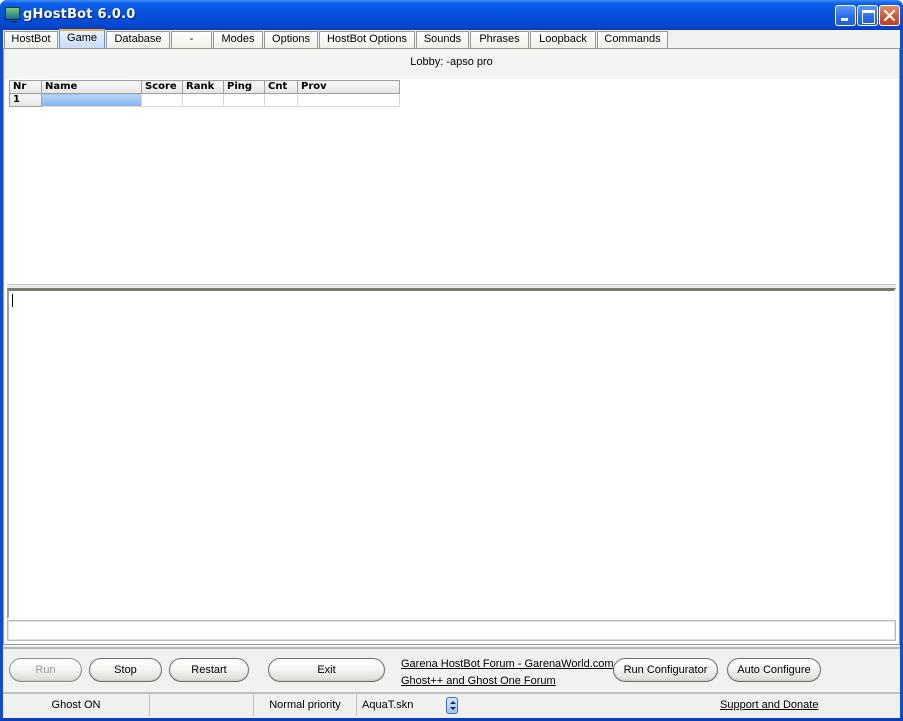  I want to click on players-table: Nr Name Score Rank Ping Cnt Prov 1, so click(204, 93).